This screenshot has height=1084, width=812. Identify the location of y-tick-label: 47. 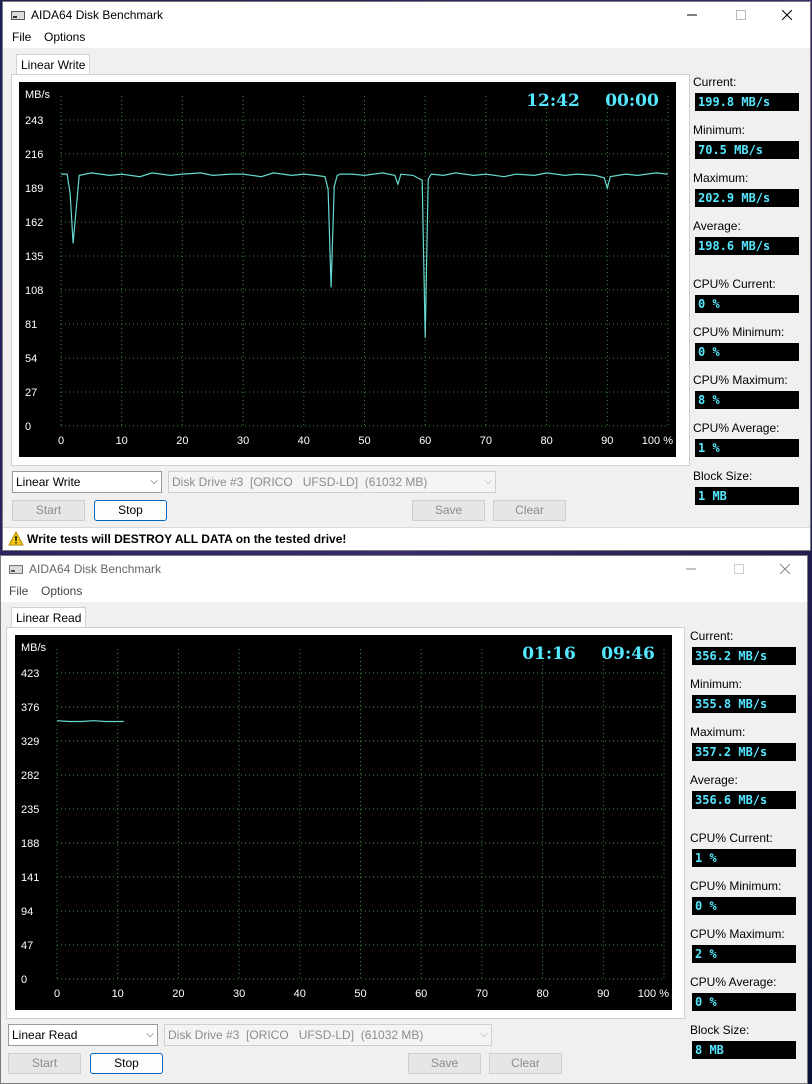
(27, 946).